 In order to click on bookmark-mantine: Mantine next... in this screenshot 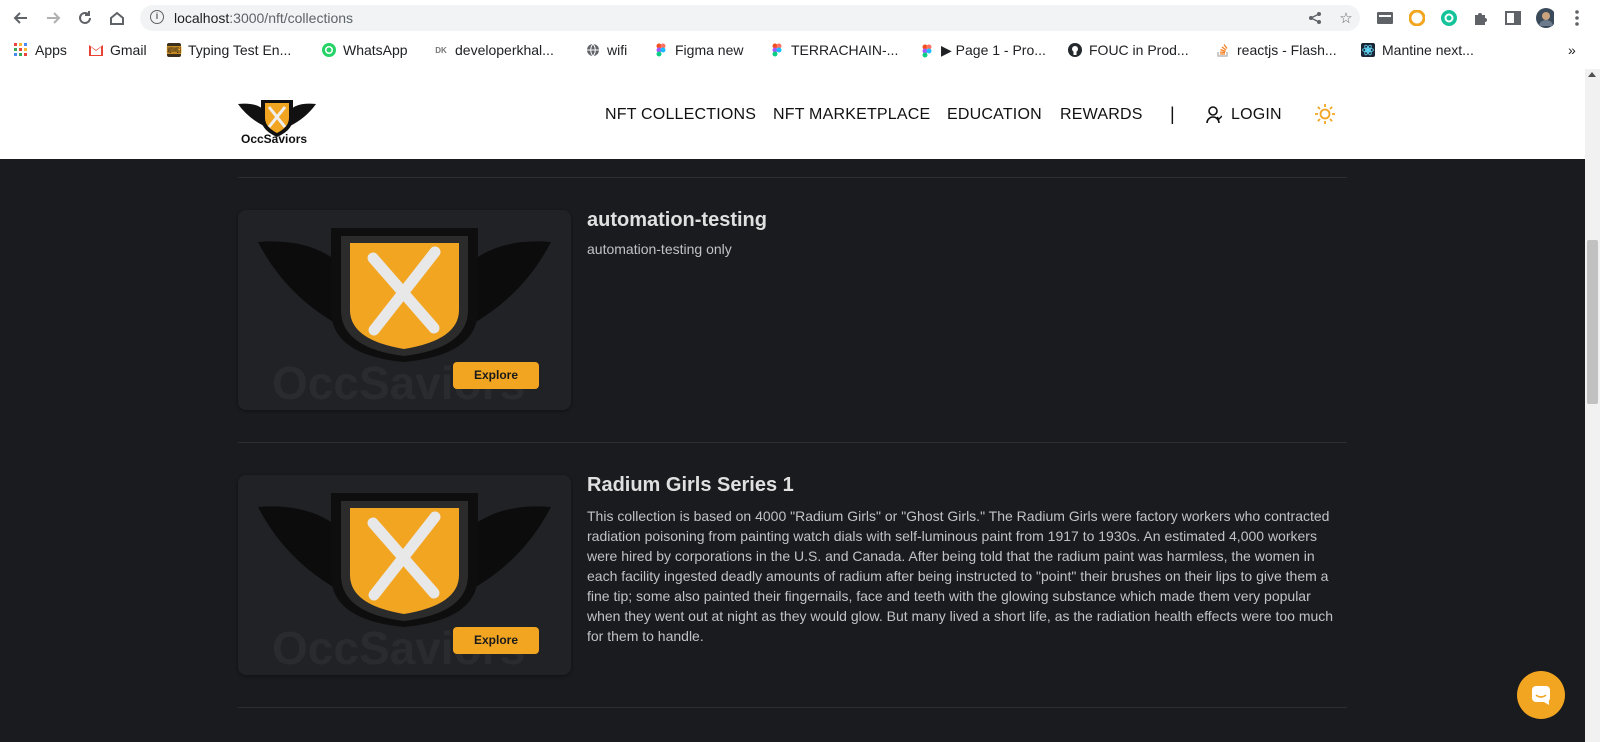, I will do `click(1417, 50)`.